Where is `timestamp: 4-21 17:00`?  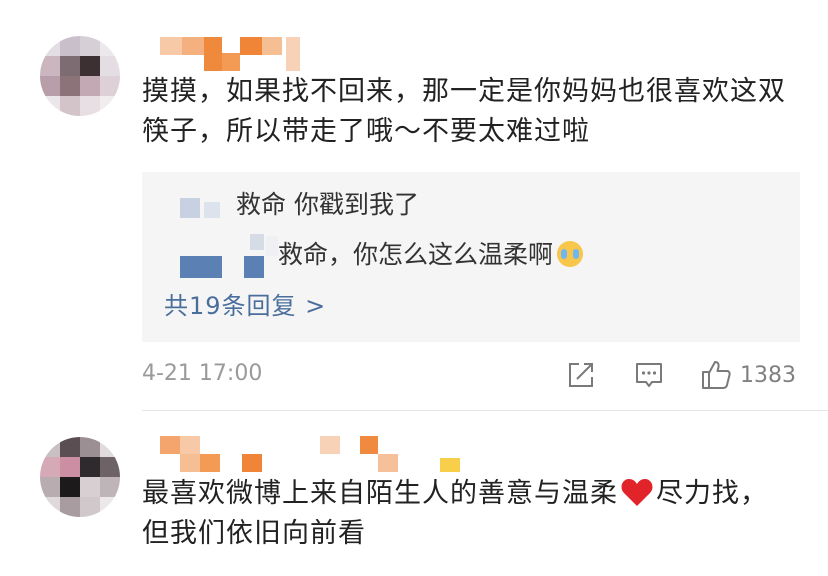
timestamp: 4-21 17:00 is located at coordinates (202, 373).